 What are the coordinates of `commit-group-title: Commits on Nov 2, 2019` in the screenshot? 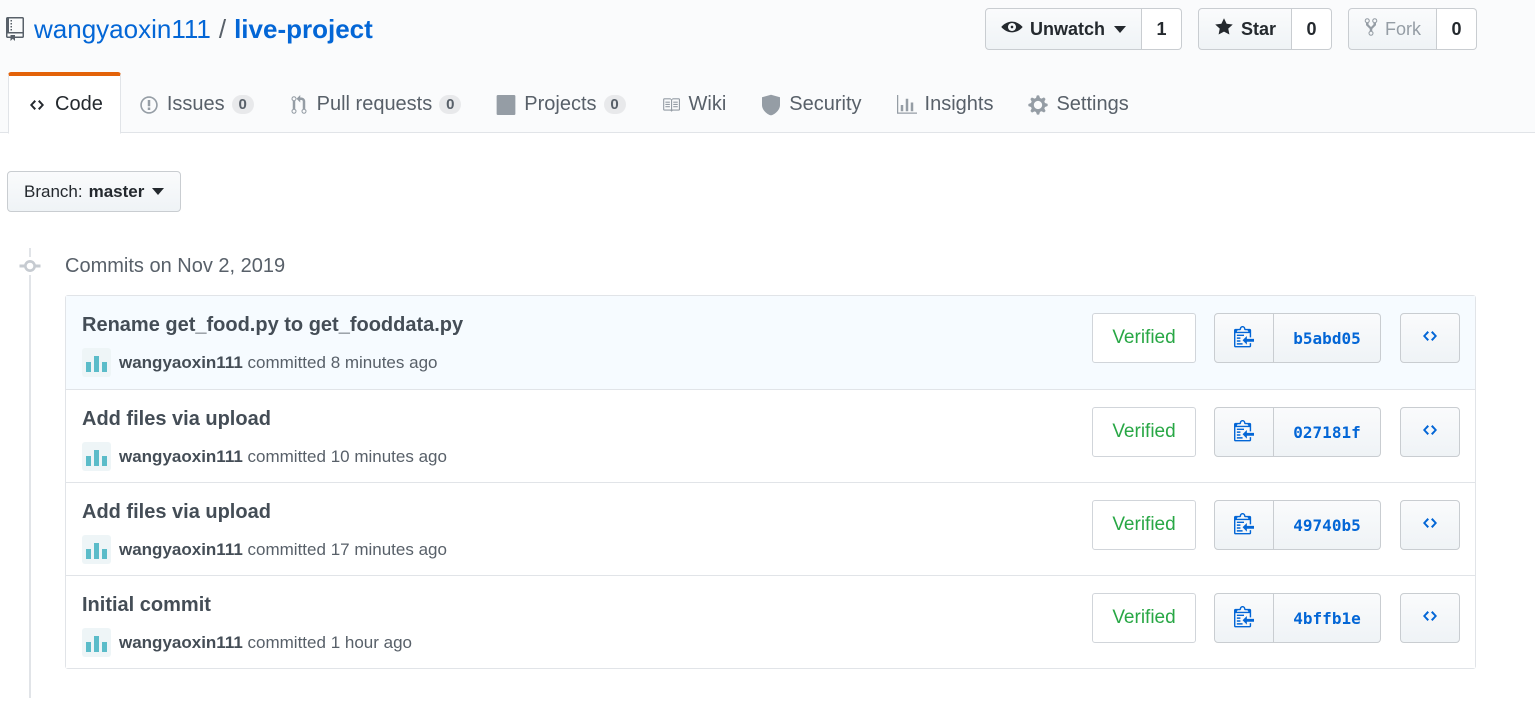 It's located at (175, 266).